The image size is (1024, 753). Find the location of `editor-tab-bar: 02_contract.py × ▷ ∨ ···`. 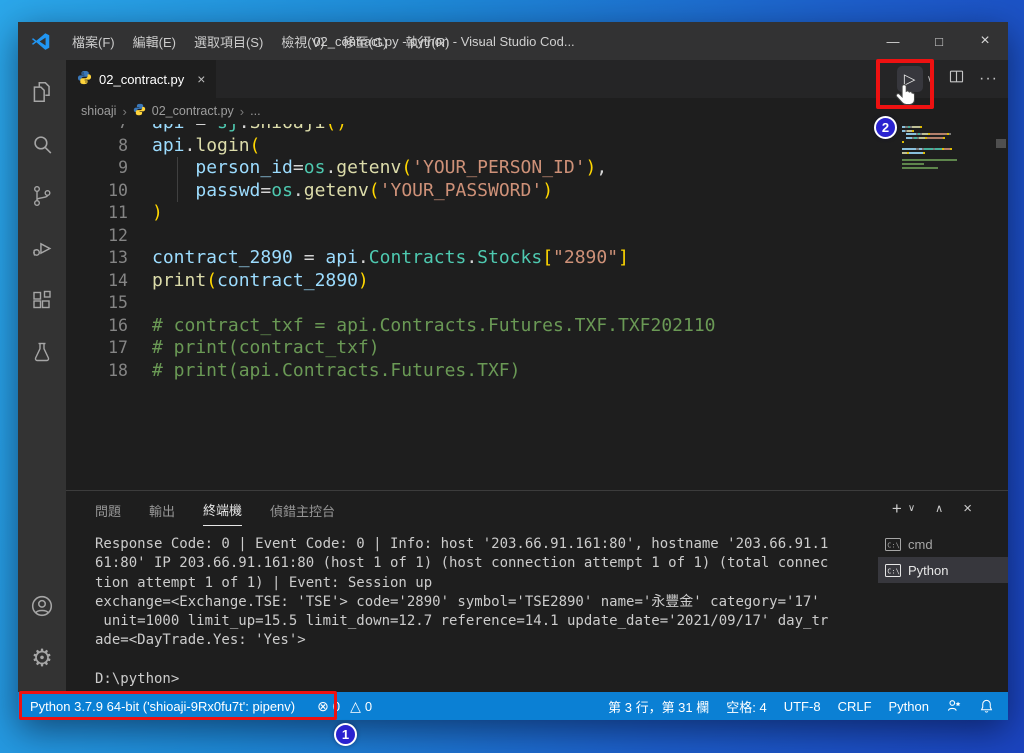

editor-tab-bar: 02_contract.py × ▷ ∨ ··· is located at coordinates (537, 79).